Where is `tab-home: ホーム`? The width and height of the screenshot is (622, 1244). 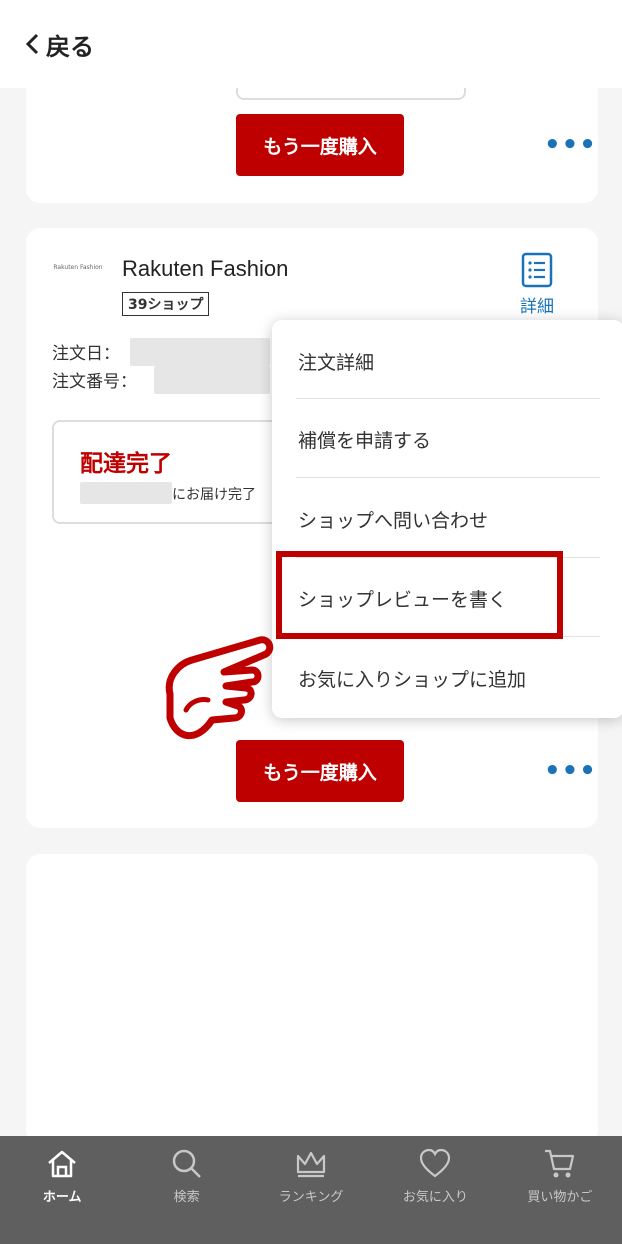 tab-home: ホーム is located at coordinates (62, 1190).